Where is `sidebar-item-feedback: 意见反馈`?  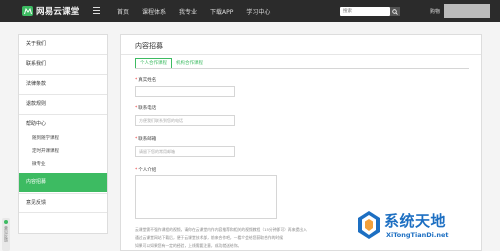
sidebar-item-feedback: 意见反馈 is located at coordinates (63, 203).